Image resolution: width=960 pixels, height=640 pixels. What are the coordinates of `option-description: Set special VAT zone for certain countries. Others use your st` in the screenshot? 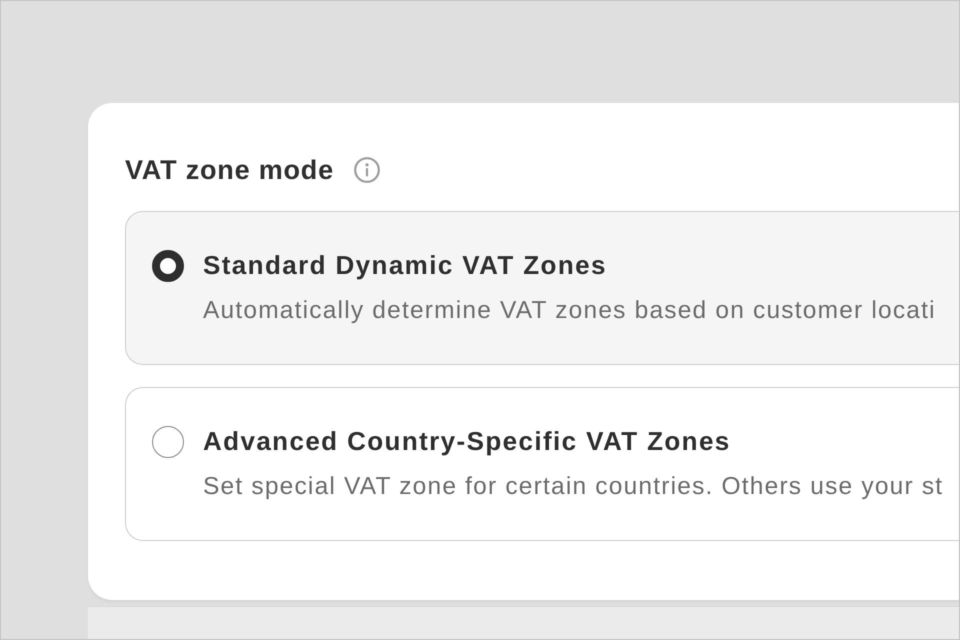 It's located at (573, 487).